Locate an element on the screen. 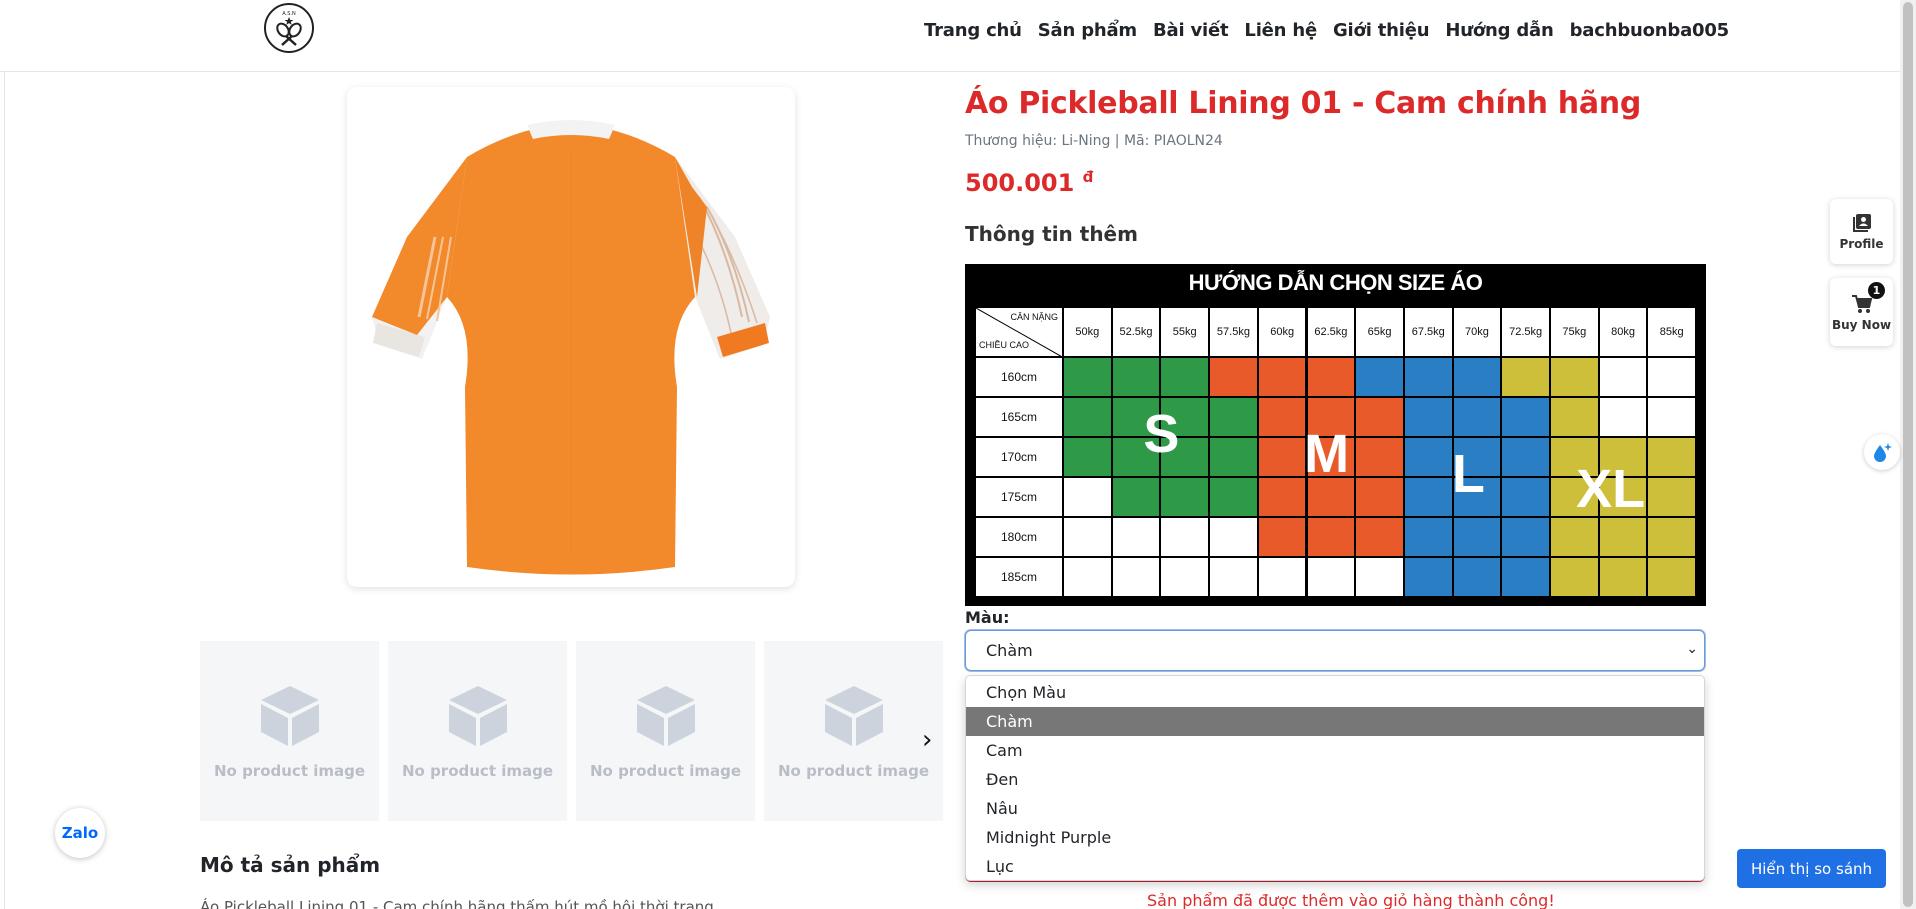 This screenshot has width=1916, height=909. weight-header: 75kg is located at coordinates (1574, 332).